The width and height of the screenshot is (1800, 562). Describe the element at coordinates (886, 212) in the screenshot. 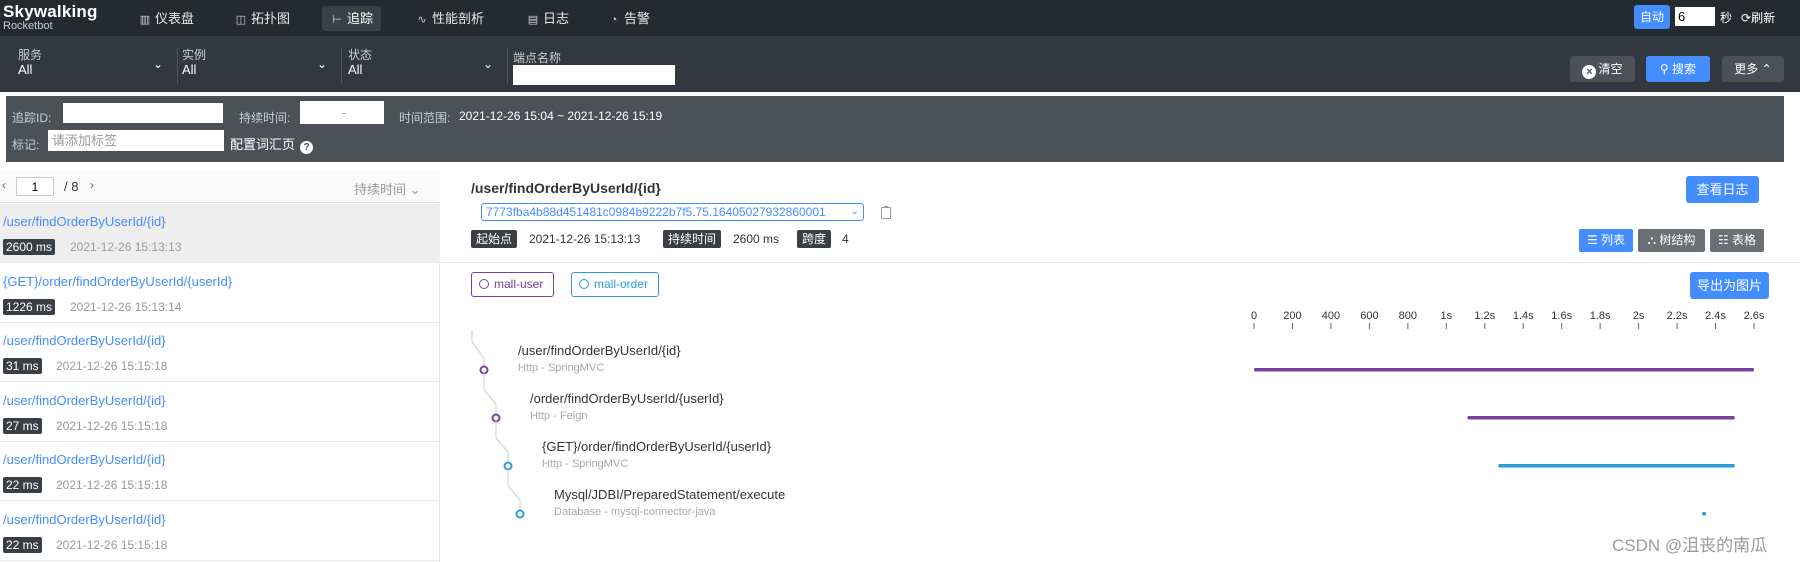

I see `copy-icon` at that location.